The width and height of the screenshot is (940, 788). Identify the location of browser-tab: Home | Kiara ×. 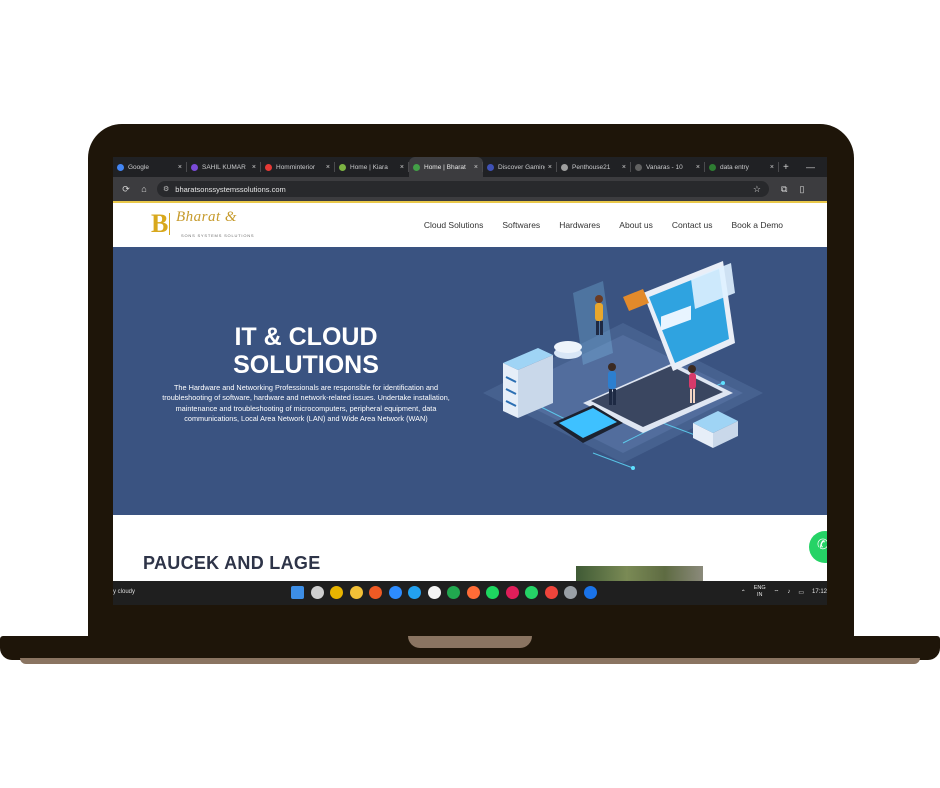
(372, 167).